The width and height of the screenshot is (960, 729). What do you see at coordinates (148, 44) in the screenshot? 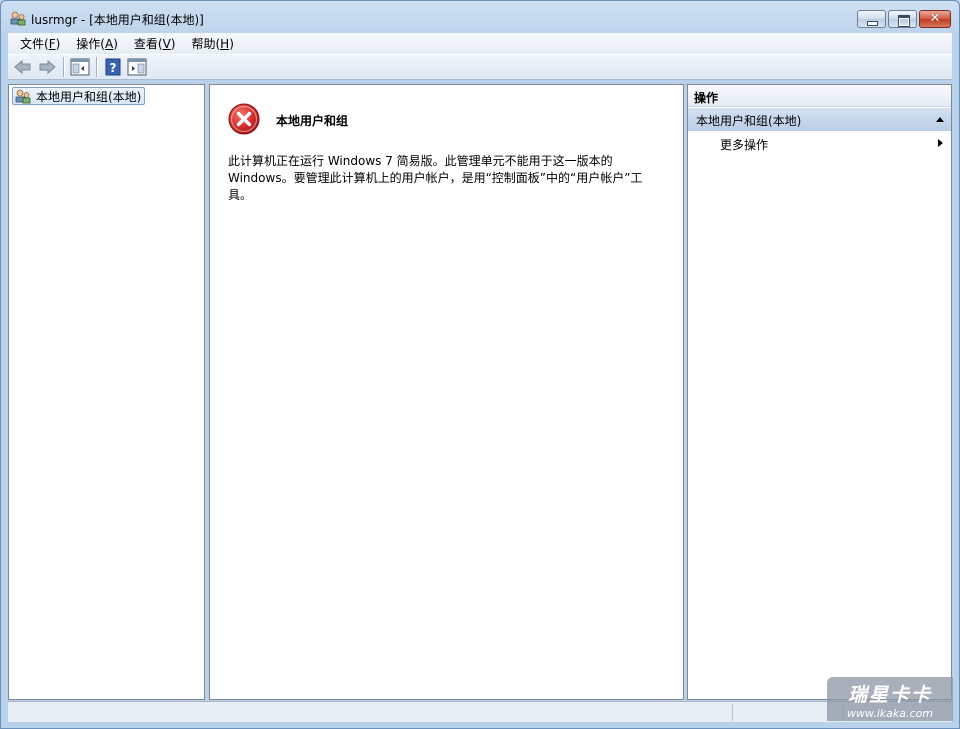
I see `menu-view-label: 查看(` at bounding box center [148, 44].